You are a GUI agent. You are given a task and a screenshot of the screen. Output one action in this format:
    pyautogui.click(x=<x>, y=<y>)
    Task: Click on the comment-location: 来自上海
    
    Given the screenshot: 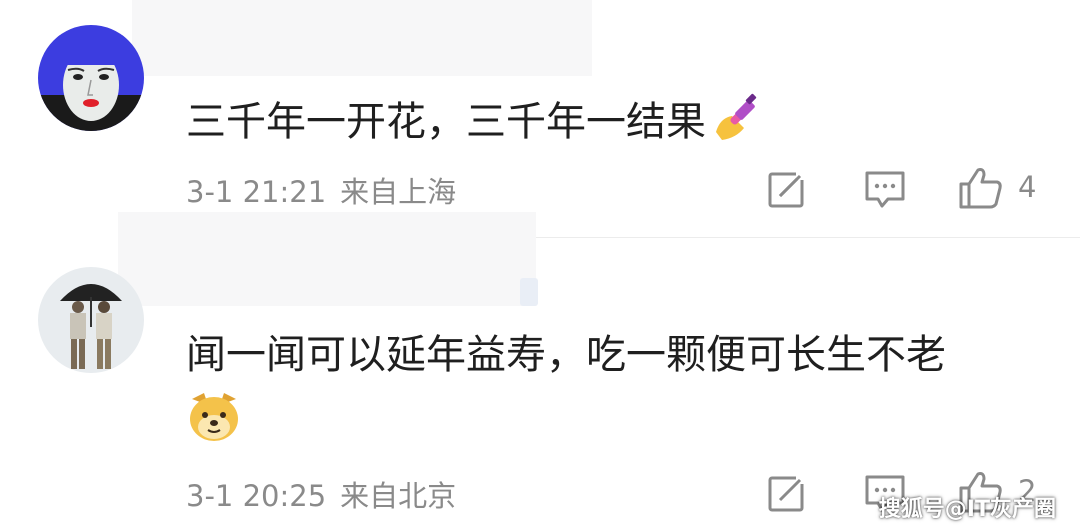 What is the action you would take?
    pyautogui.click(x=398, y=192)
    